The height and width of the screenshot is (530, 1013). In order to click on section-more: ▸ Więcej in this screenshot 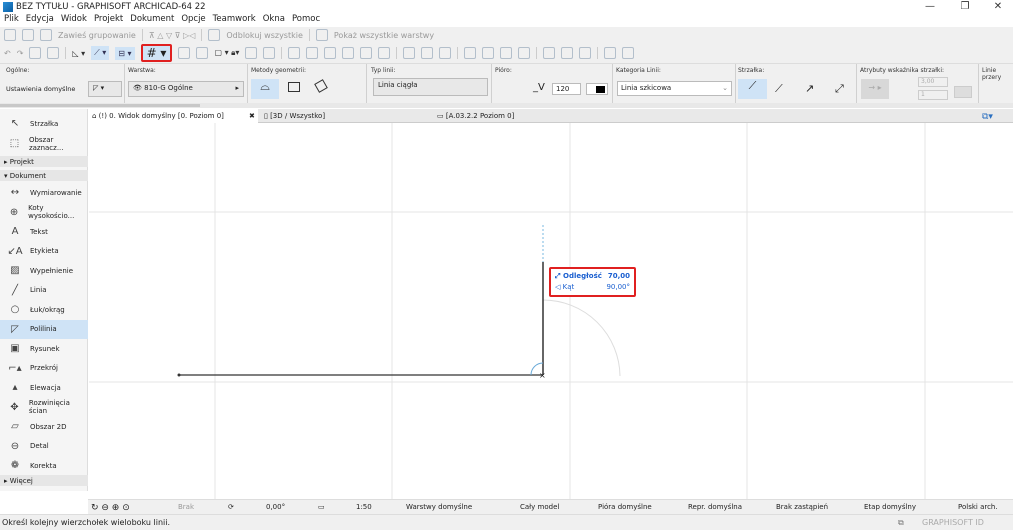, I will do `click(44, 480)`.